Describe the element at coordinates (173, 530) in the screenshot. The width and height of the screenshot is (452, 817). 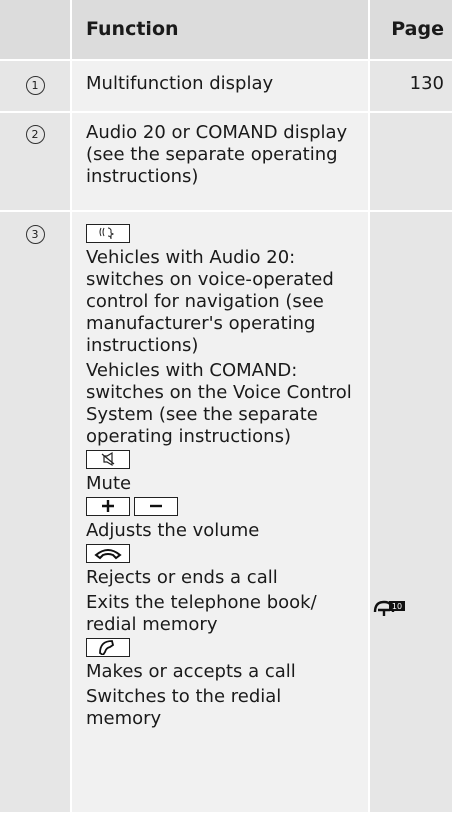
I see `volume-text: Adjusts the volume` at that location.